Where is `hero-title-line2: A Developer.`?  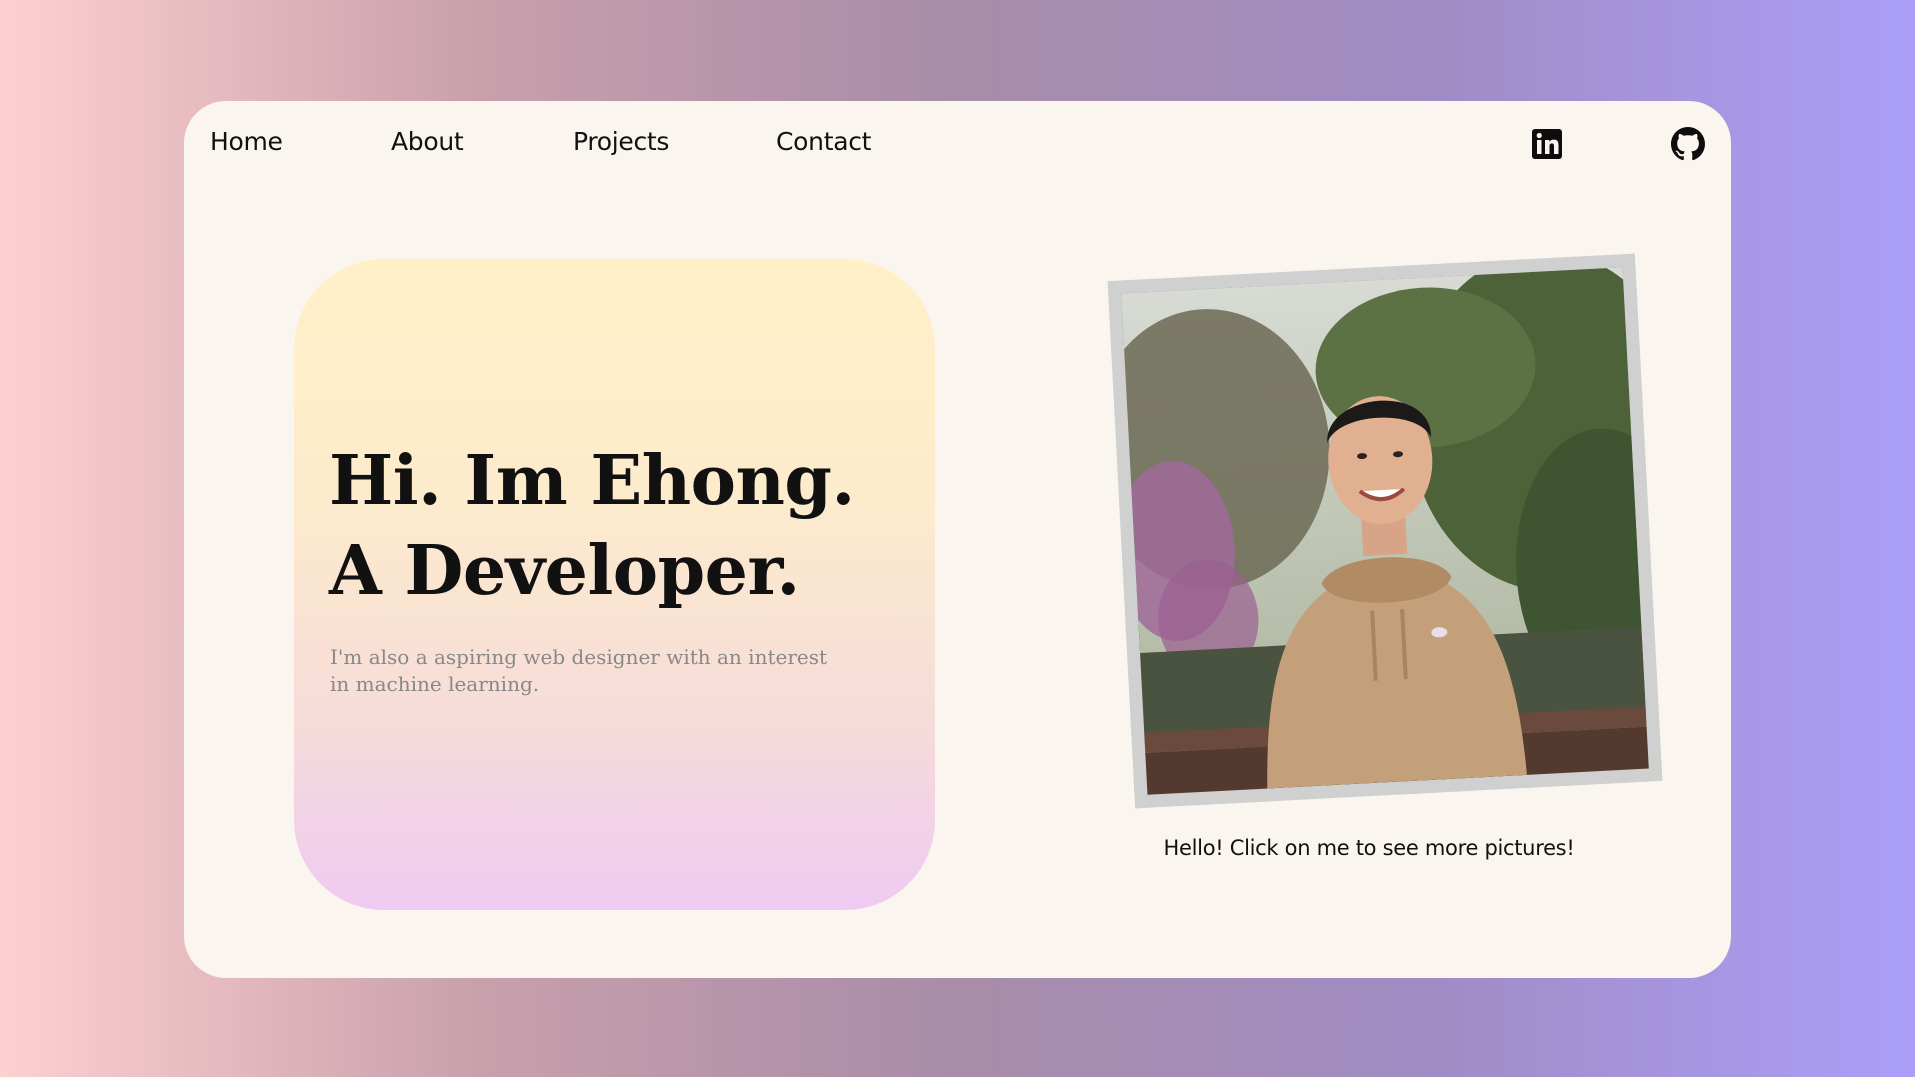
hero-title-line2: A Developer. is located at coordinates (564, 571).